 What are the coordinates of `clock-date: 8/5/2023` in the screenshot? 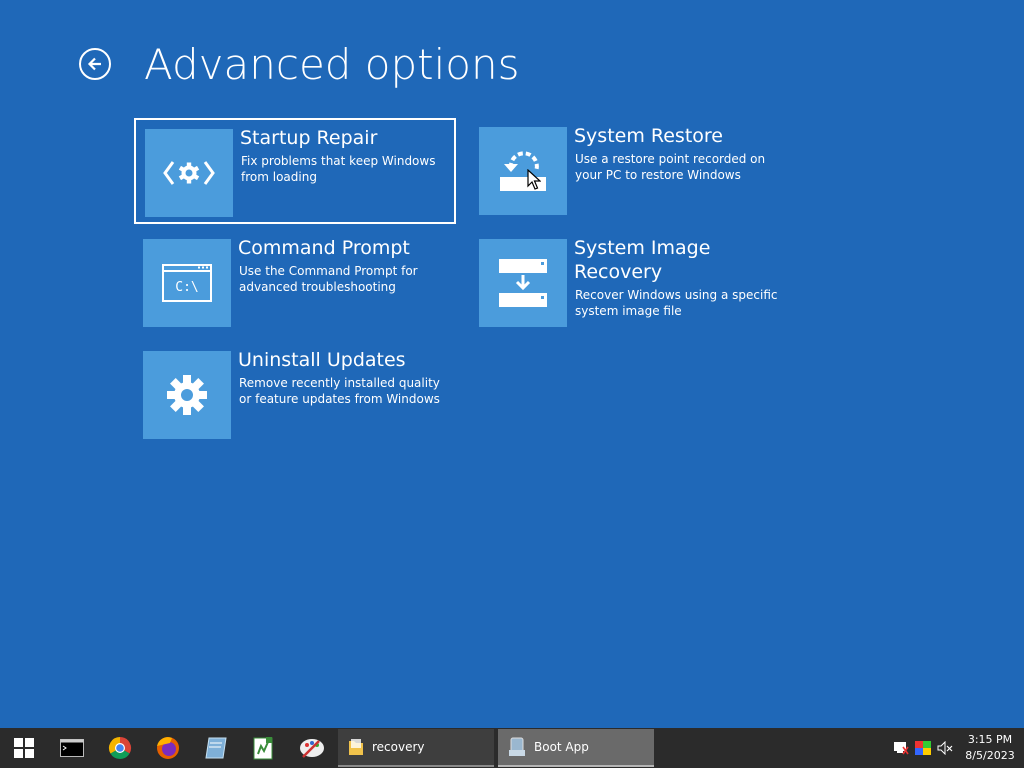 It's located at (990, 755).